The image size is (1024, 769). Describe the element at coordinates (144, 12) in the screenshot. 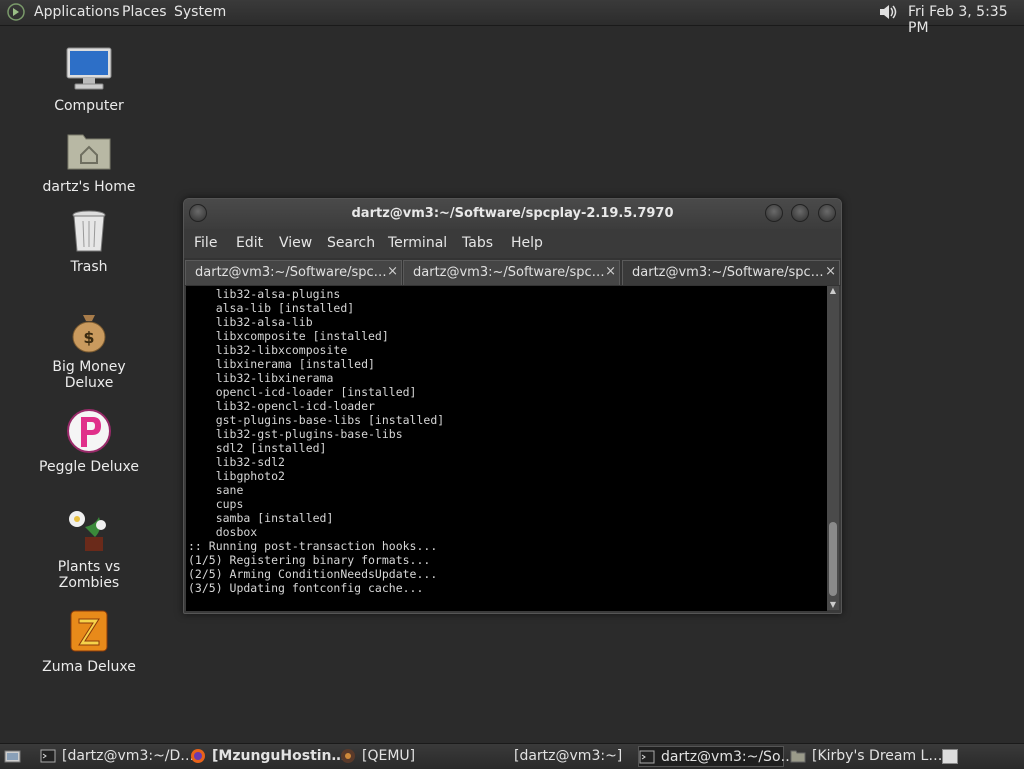

I see `places-menu: Places` at that location.